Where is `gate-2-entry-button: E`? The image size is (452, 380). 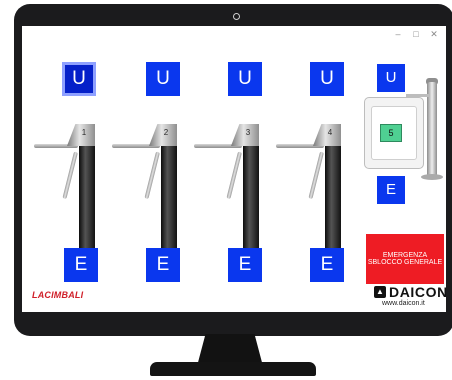
gate-2-entry-button: E is located at coordinates (163, 265).